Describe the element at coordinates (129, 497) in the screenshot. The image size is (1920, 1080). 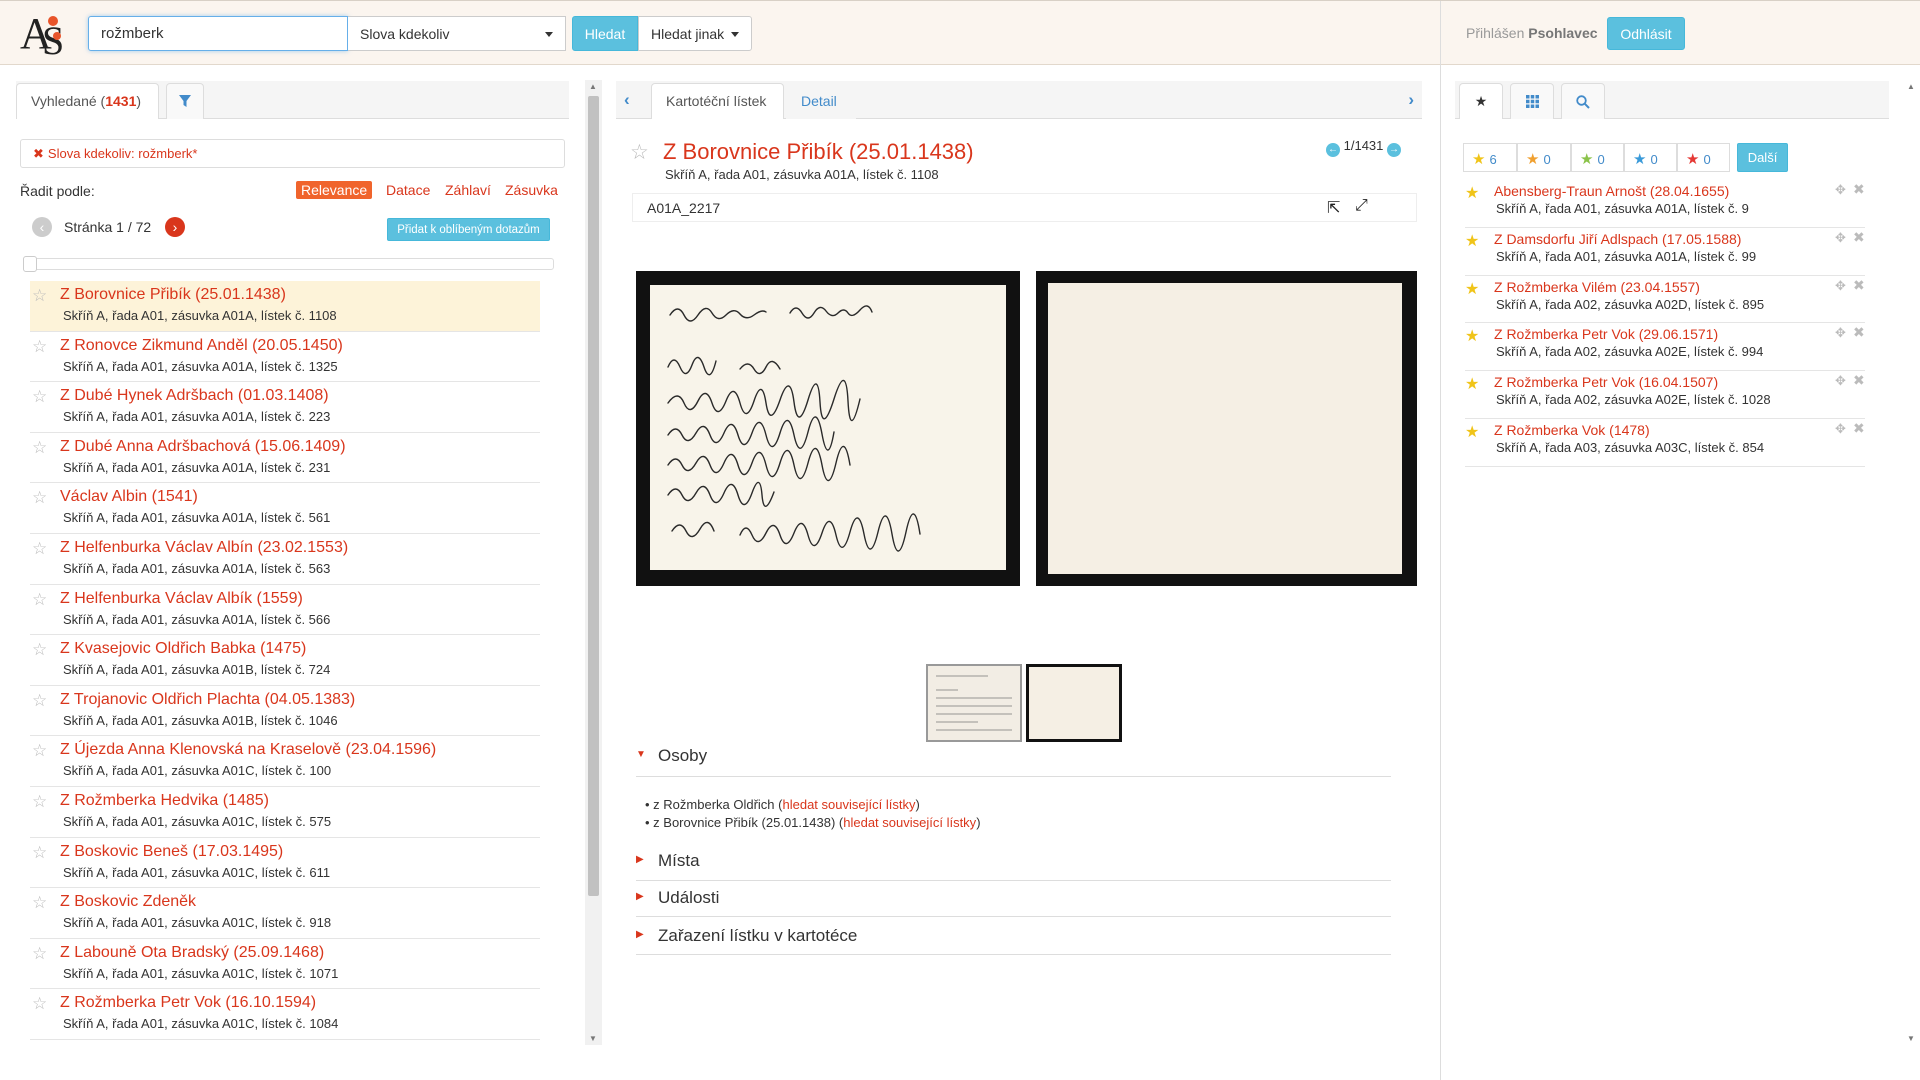
I see `result-title: Václav Albin (1541)` at that location.